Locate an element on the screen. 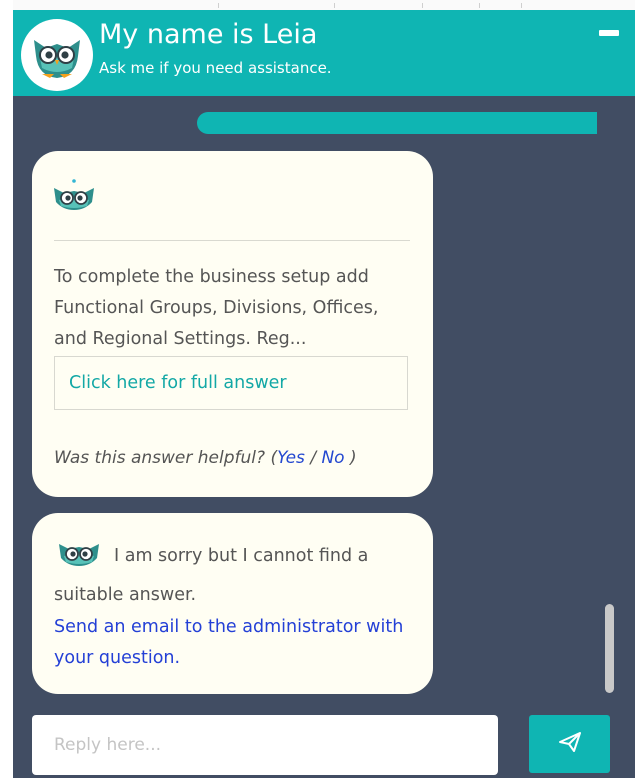 Image resolution: width=635 pixels, height=778 pixels. full-answer-box: Click here for full answer is located at coordinates (231, 383).